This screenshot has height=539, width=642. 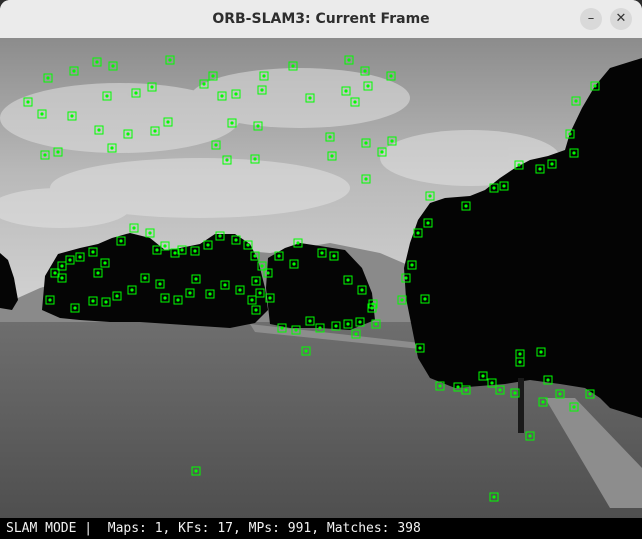 I want to click on close-button: ✕, so click(x=621, y=19).